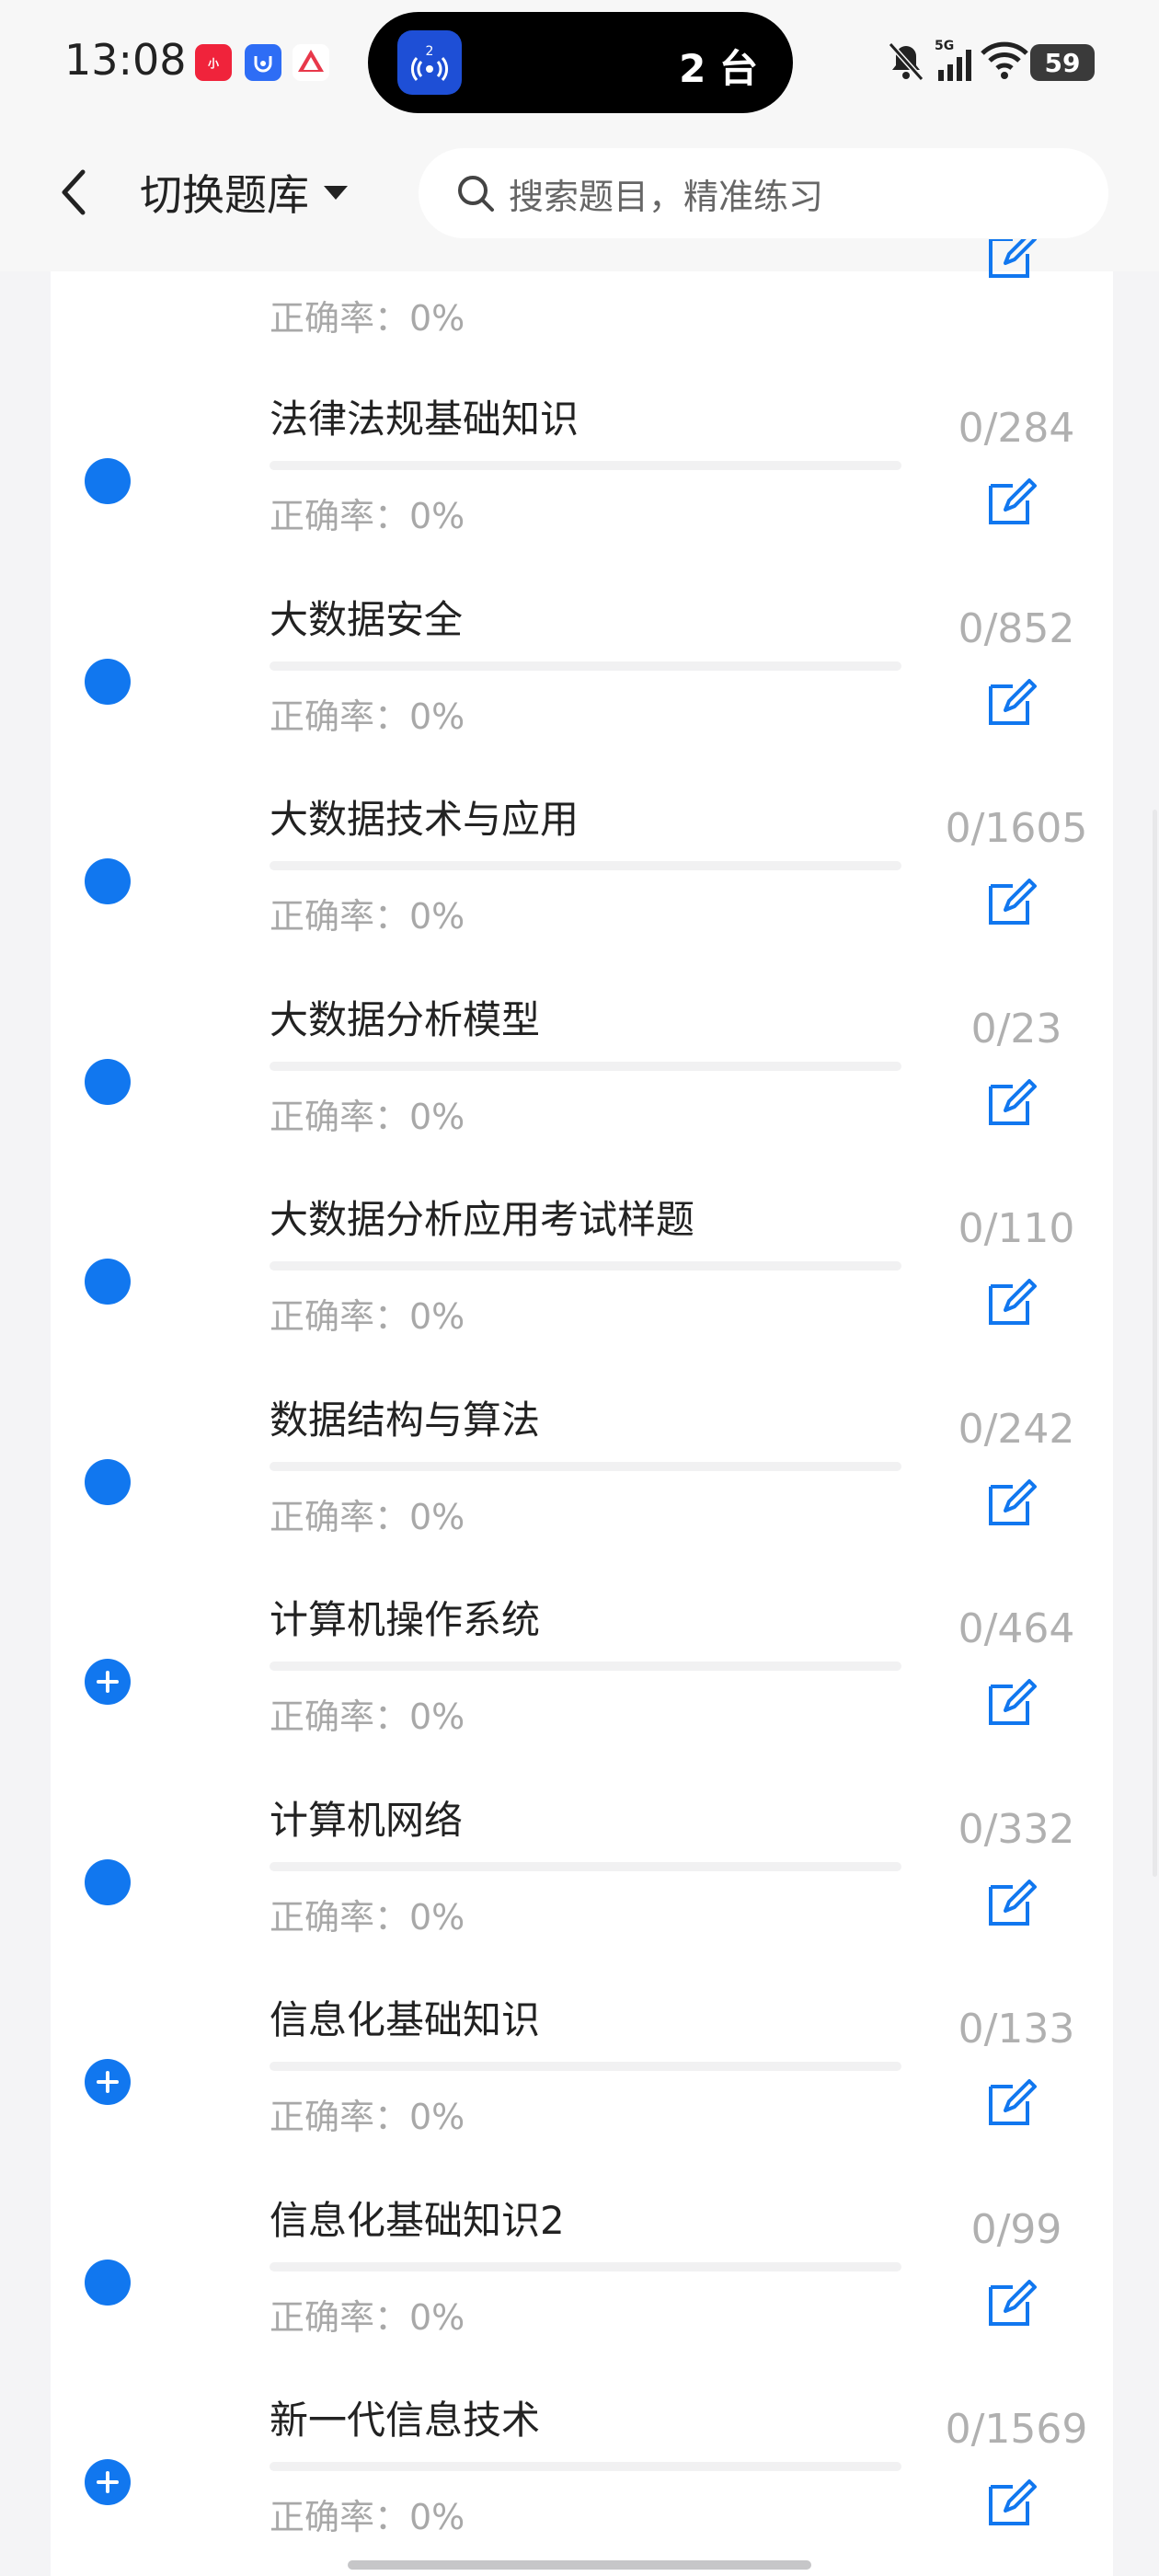 The height and width of the screenshot is (2576, 1159). I want to click on item-title: 新一代信息技术, so click(405, 2420).